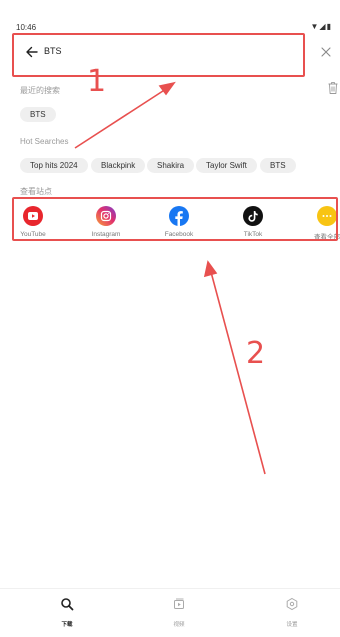 The image size is (340, 637). What do you see at coordinates (226, 165) in the screenshot?
I see `hot-chip: Taylor Swift` at bounding box center [226, 165].